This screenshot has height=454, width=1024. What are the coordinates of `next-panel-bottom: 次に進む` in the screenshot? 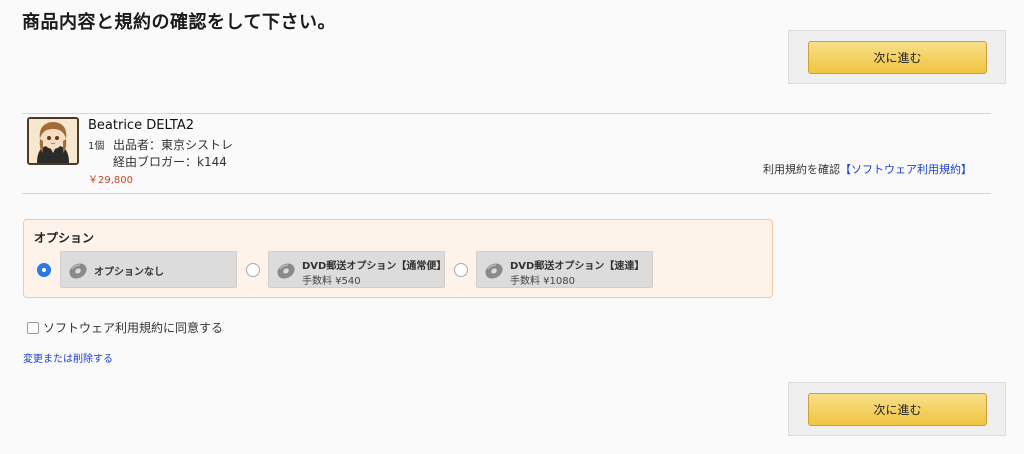 It's located at (897, 409).